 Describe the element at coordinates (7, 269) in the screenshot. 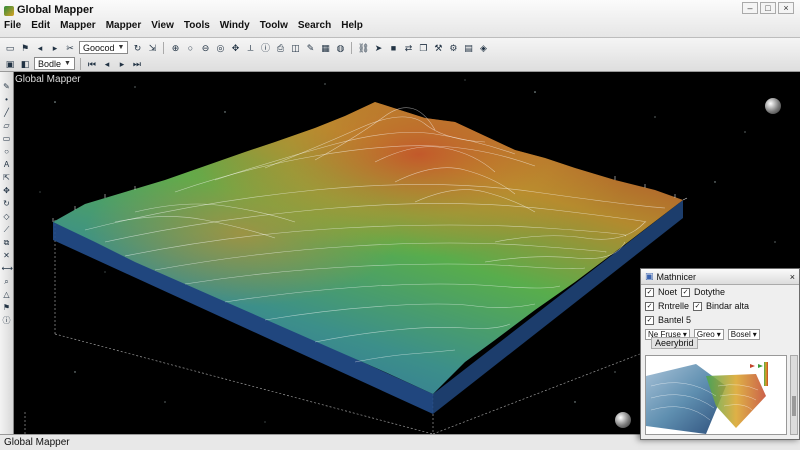

I see `measure-side-icon: ⟷` at that location.